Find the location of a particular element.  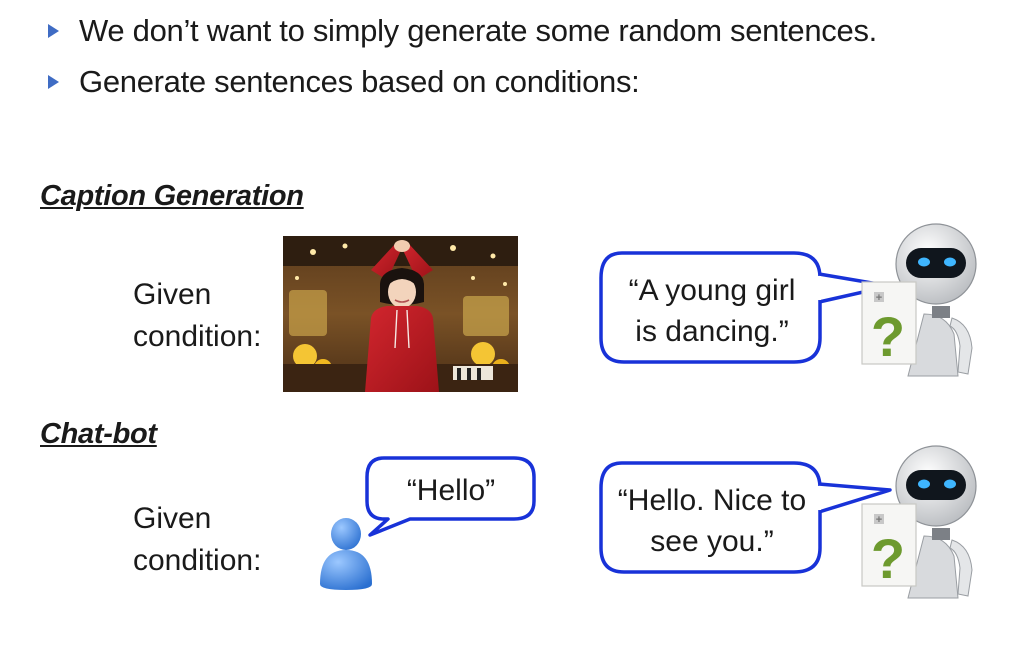

reply-line1: “A young girl is located at coordinates (712, 290).